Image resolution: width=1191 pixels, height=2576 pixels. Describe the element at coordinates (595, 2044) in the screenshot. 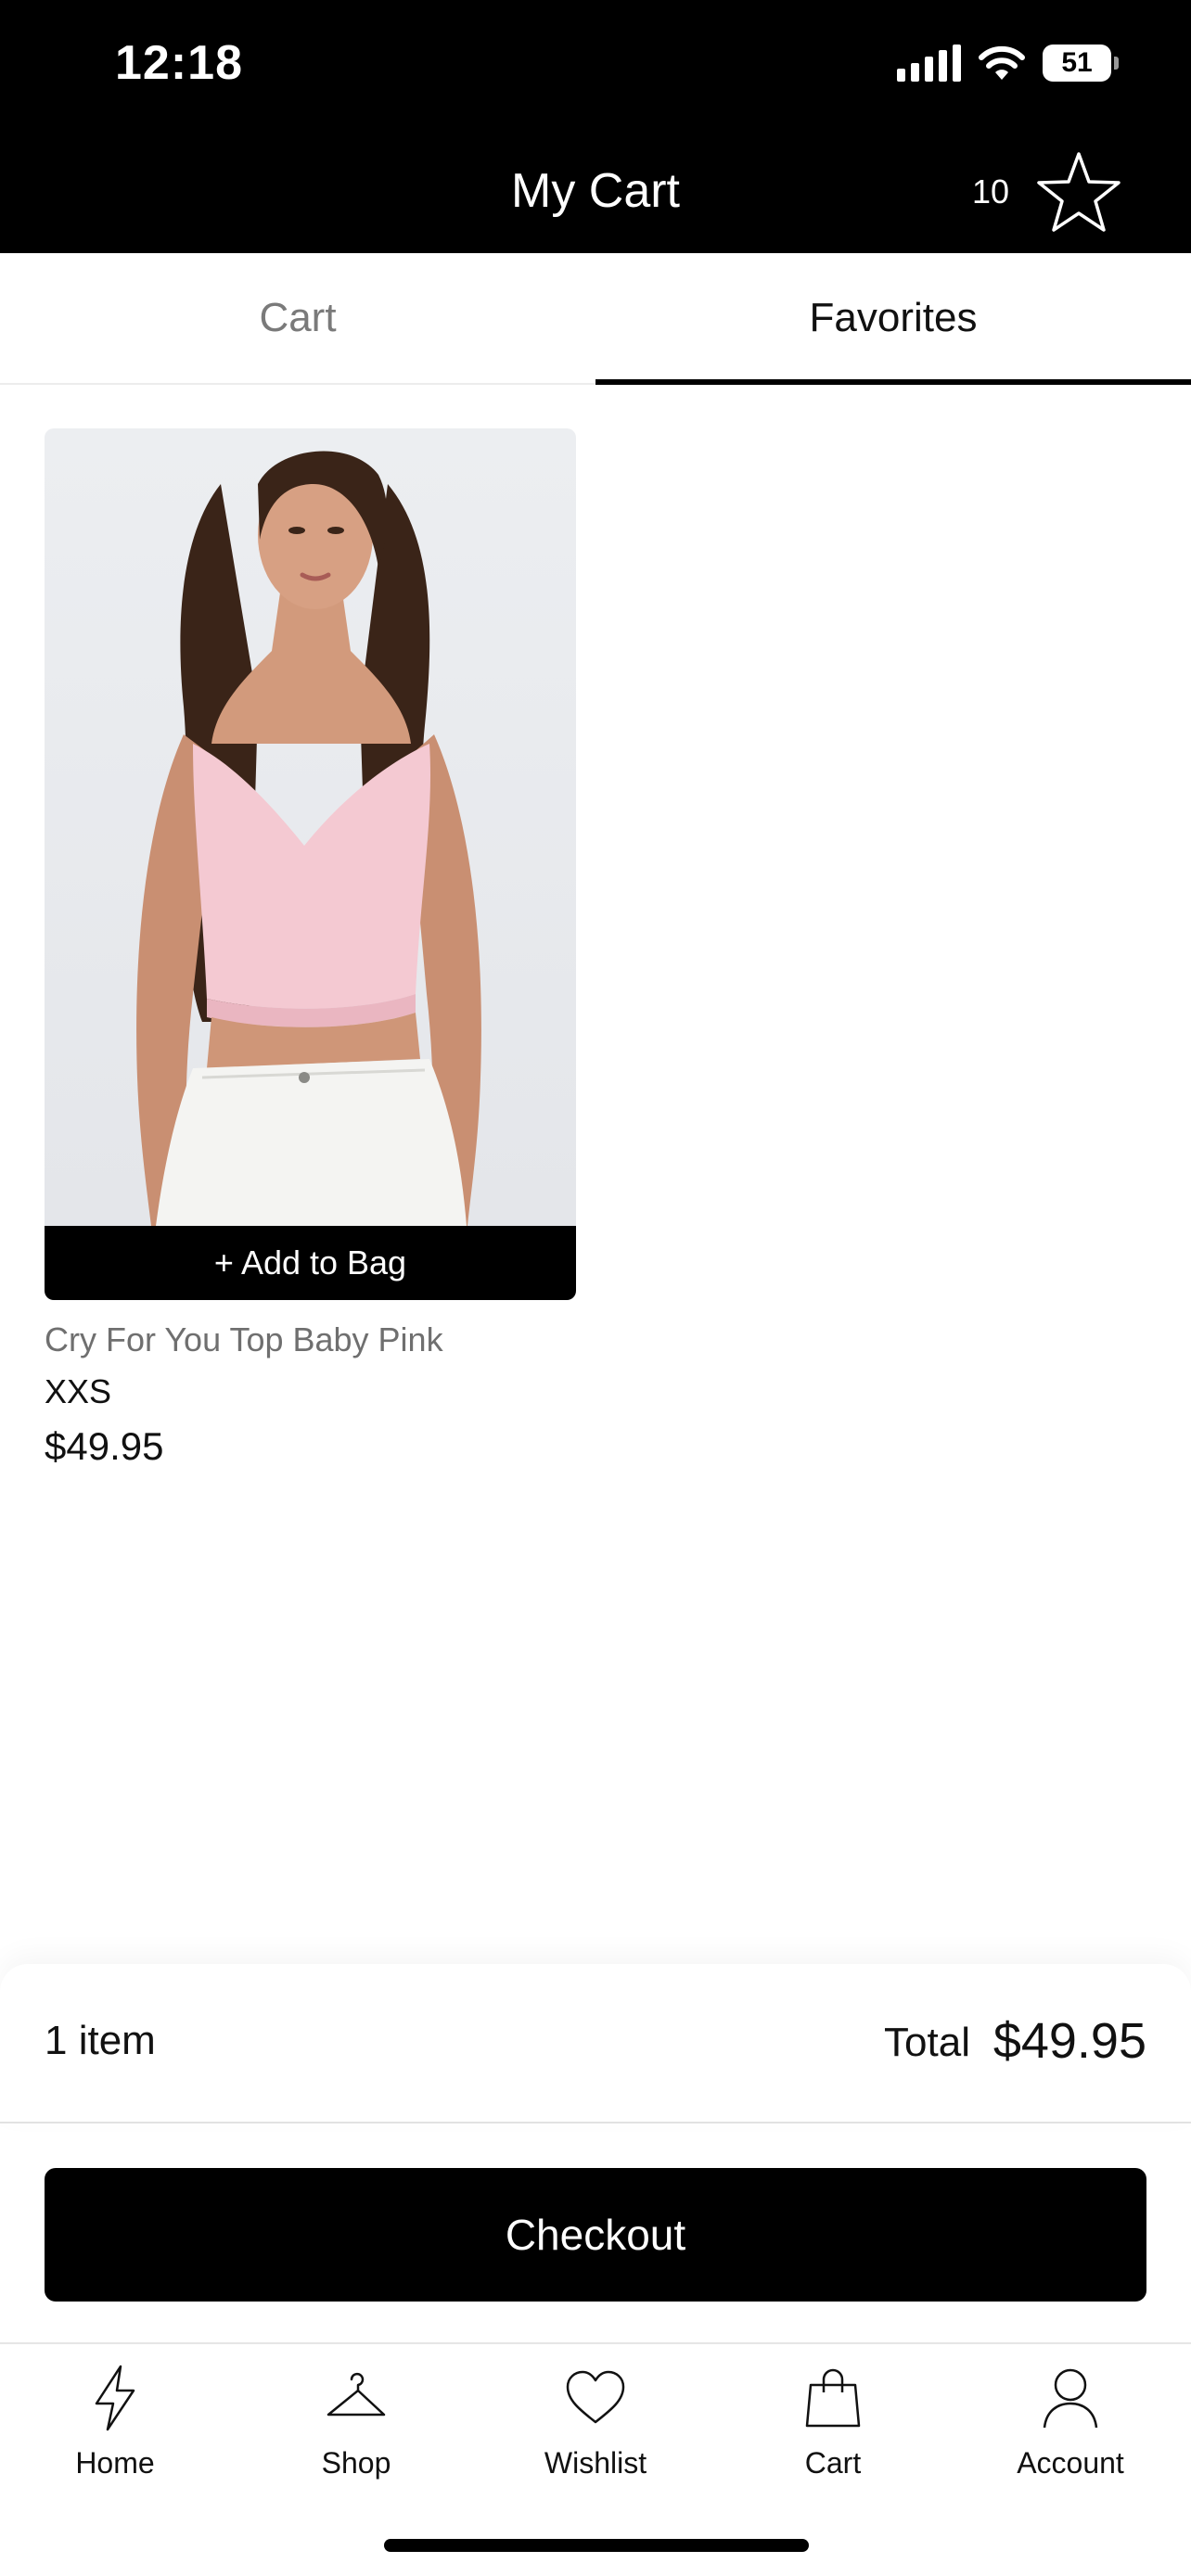

I see `order-summary: 1 item Total $49.95` at that location.